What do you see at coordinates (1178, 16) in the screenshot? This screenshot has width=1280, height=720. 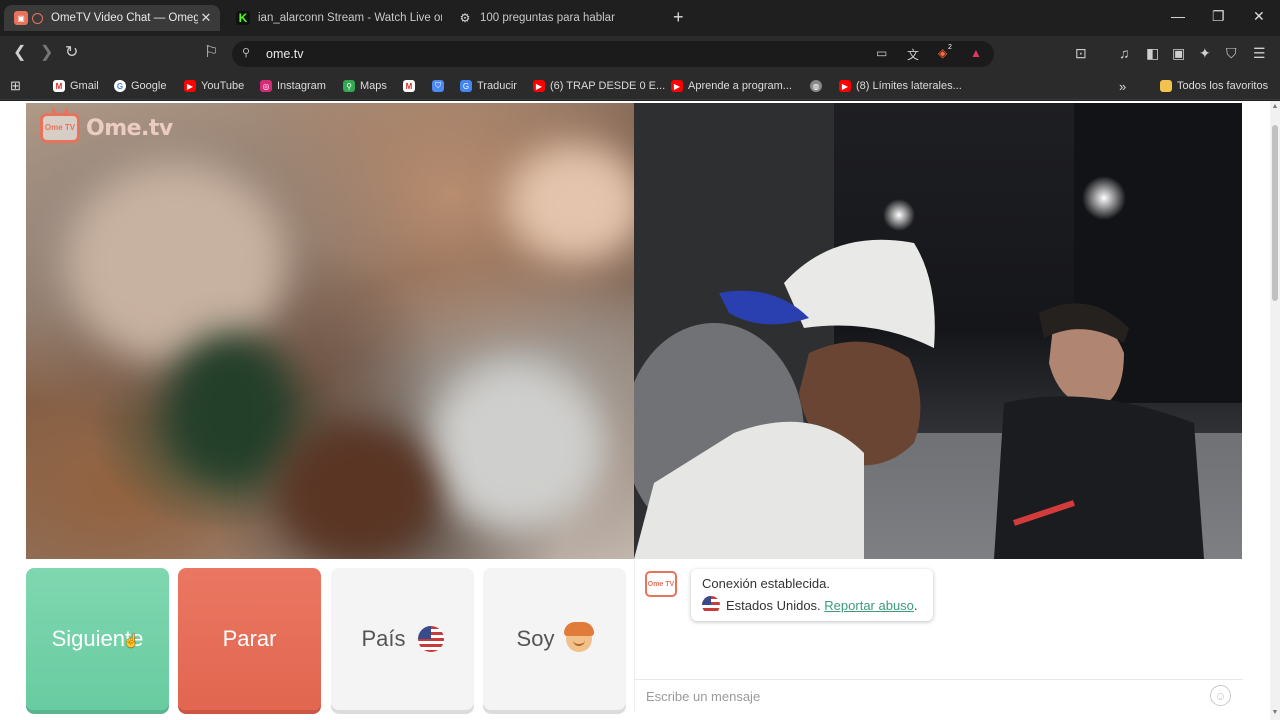 I see `minimize-button: —` at bounding box center [1178, 16].